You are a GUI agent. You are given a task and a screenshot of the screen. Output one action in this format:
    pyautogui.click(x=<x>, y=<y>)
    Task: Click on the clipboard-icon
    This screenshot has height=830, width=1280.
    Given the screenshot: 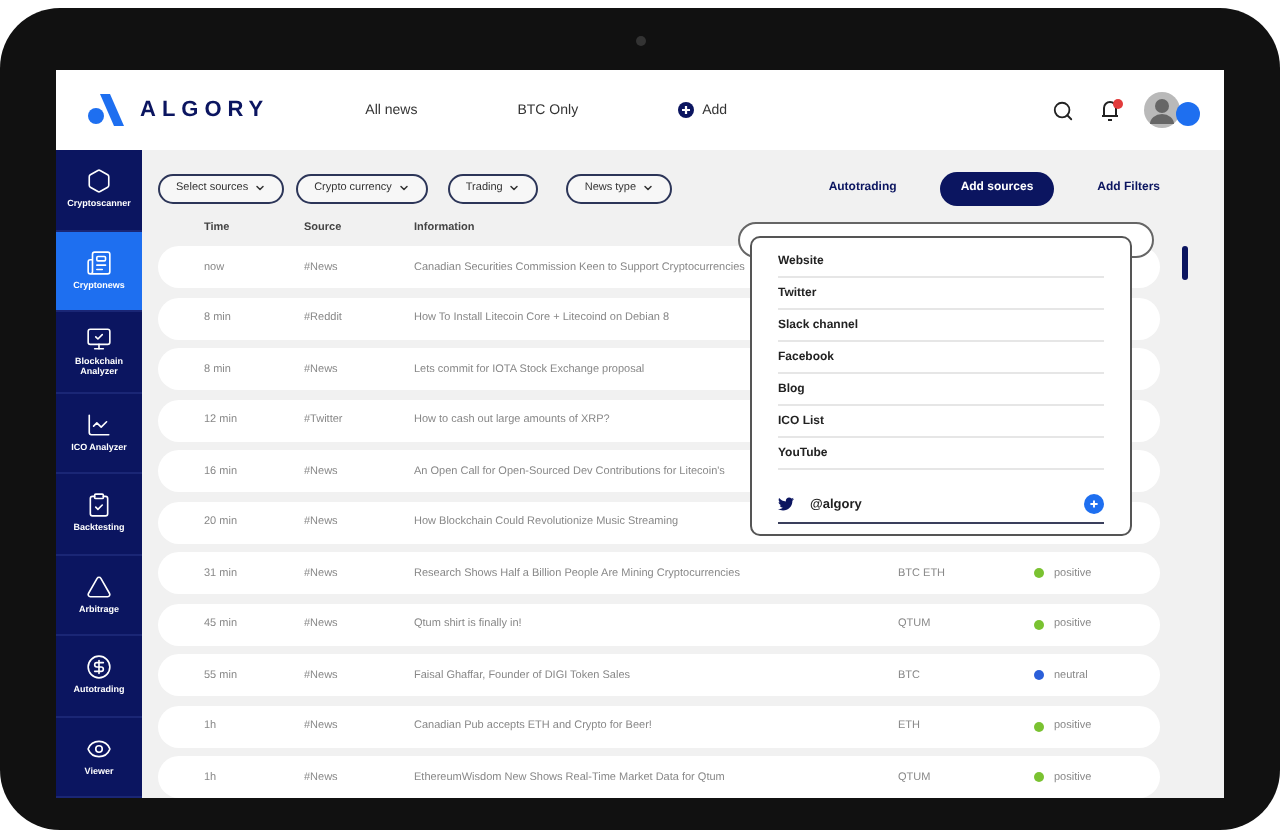 What is the action you would take?
    pyautogui.click(x=99, y=505)
    